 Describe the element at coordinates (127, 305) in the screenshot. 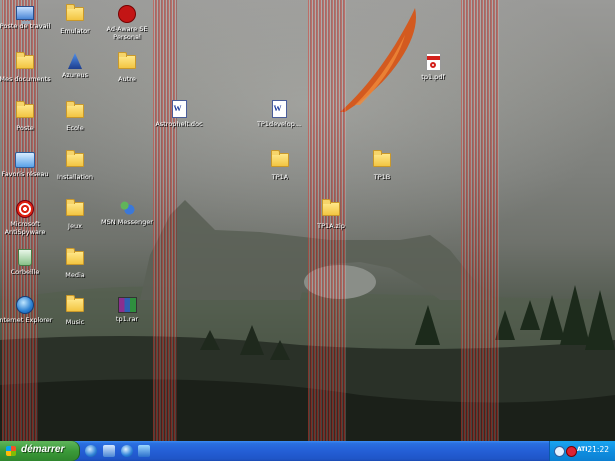

I see `winrar-icon` at that location.